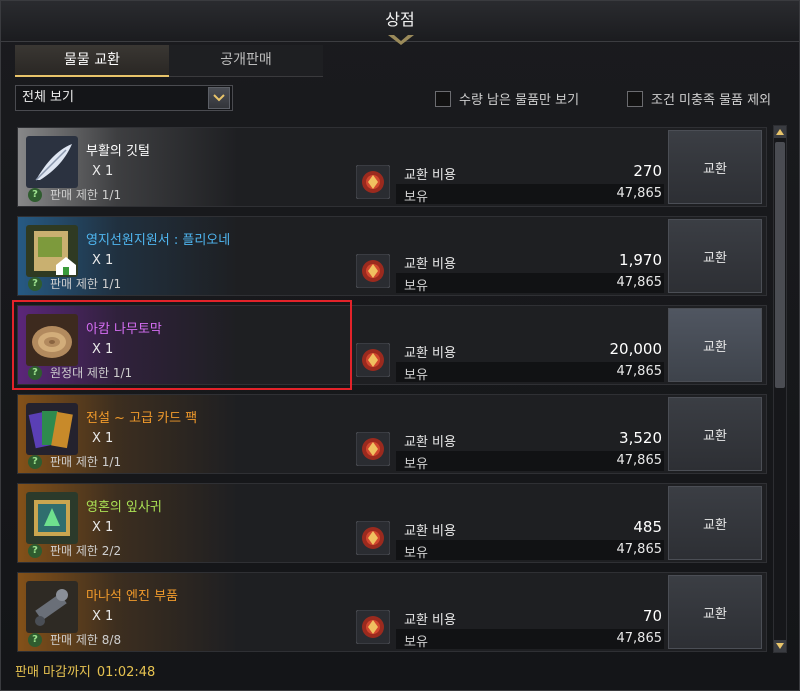  What do you see at coordinates (142, 418) in the screenshot?
I see `item-name: 전설 ~ 고급 카드 팩` at bounding box center [142, 418].